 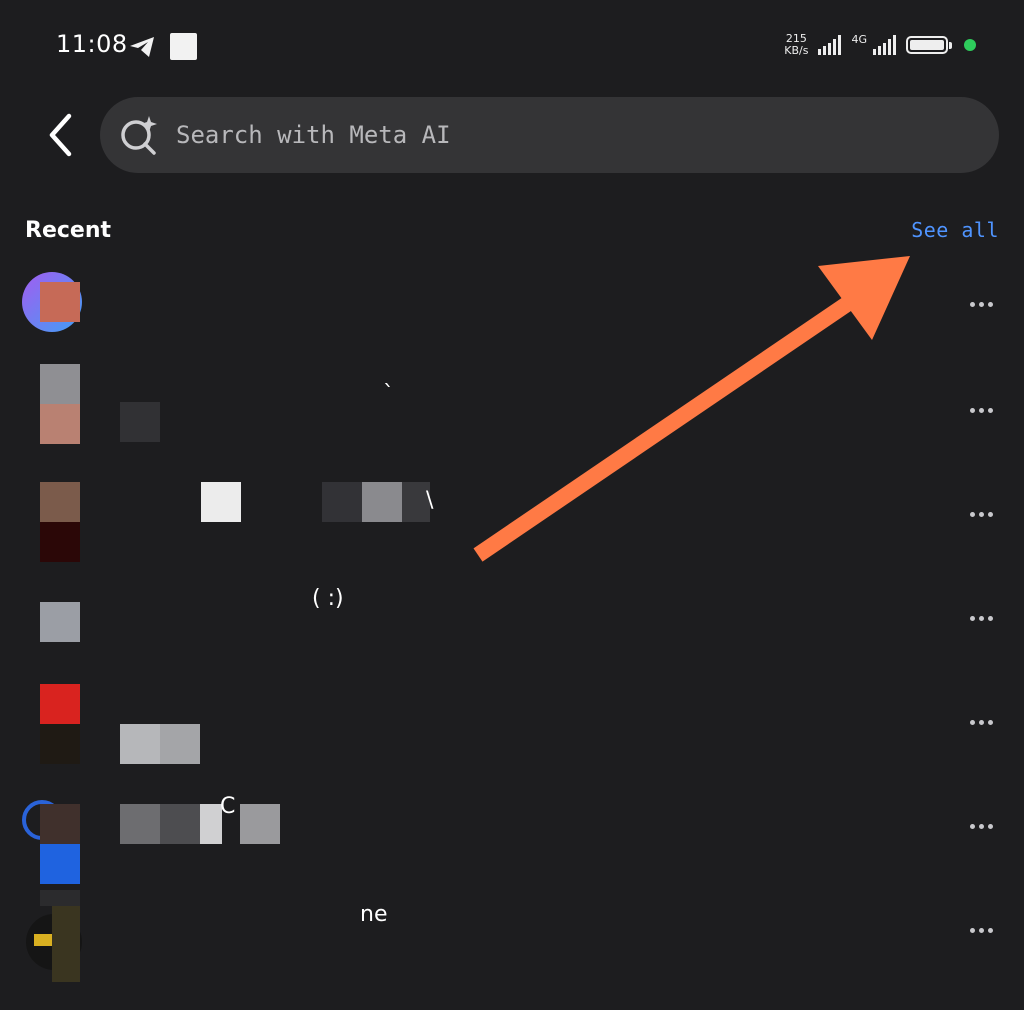 What do you see at coordinates (139, 135) in the screenshot?
I see `meta-ai-search-icon` at bounding box center [139, 135].